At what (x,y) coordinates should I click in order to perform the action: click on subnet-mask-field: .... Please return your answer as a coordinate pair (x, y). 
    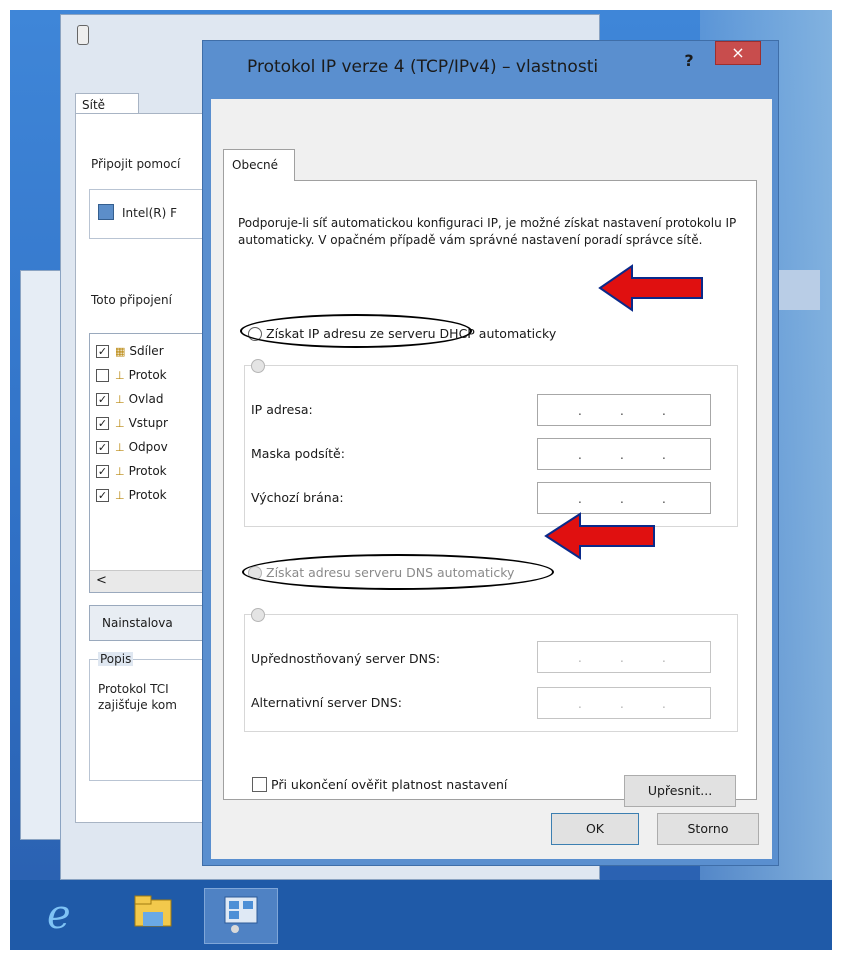
    Looking at the image, I should click on (624, 454).